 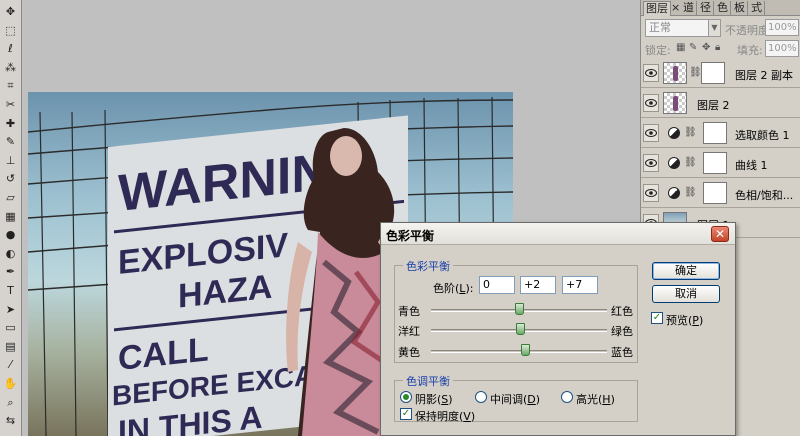 What do you see at coordinates (622, 311) in the screenshot?
I see `slider-right-label: 红色` at bounding box center [622, 311].